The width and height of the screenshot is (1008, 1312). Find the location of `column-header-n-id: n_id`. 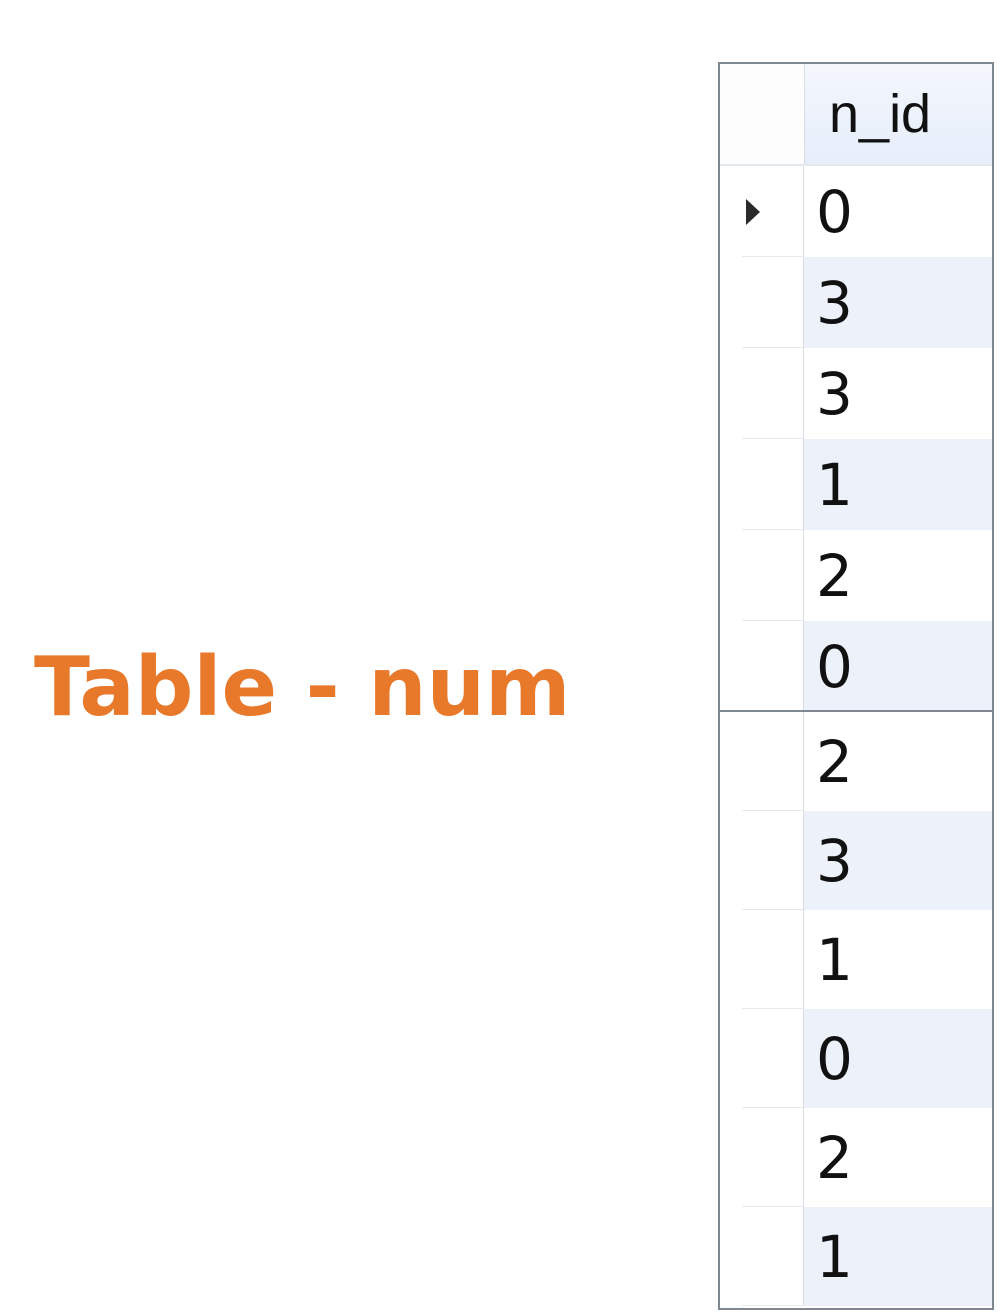

column-header-n-id: n_id is located at coordinates (898, 114).